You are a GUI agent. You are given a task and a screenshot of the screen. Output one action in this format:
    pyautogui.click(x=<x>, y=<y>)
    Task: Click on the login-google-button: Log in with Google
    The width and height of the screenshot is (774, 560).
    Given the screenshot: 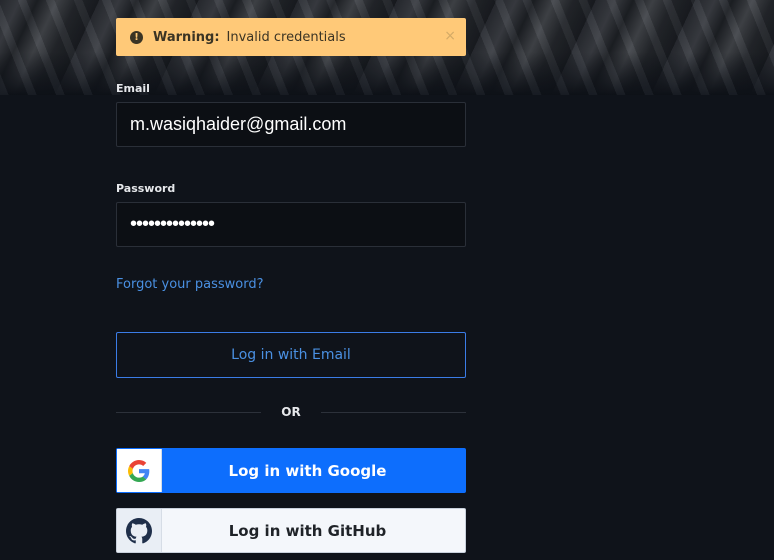 What is the action you would take?
    pyautogui.click(x=291, y=470)
    